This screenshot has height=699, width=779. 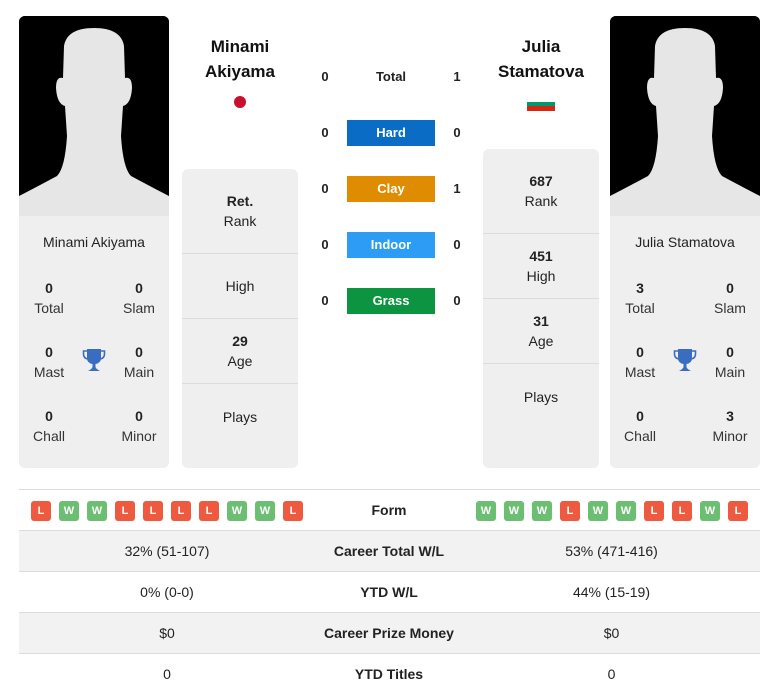 I want to click on left-rank: Ret. Rank, so click(x=240, y=211).